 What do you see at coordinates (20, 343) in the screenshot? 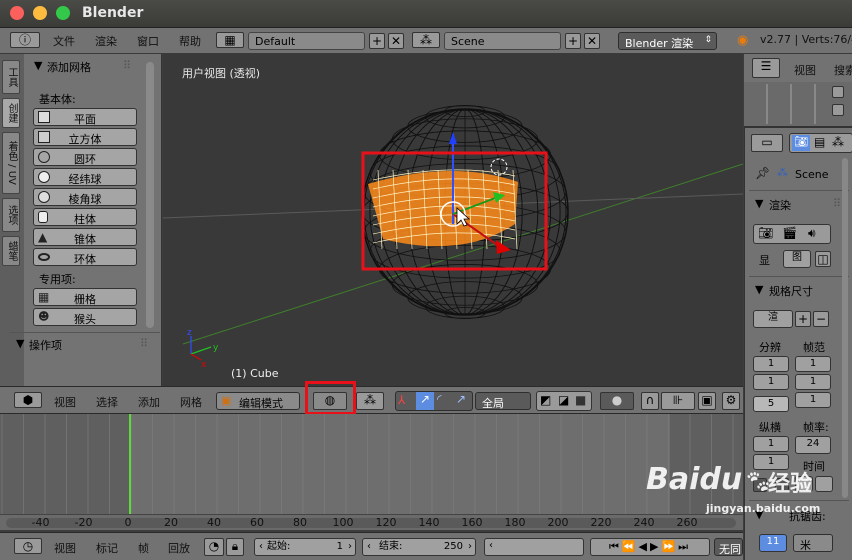
I see `operator-collapse-icon: ▼` at bounding box center [20, 343].